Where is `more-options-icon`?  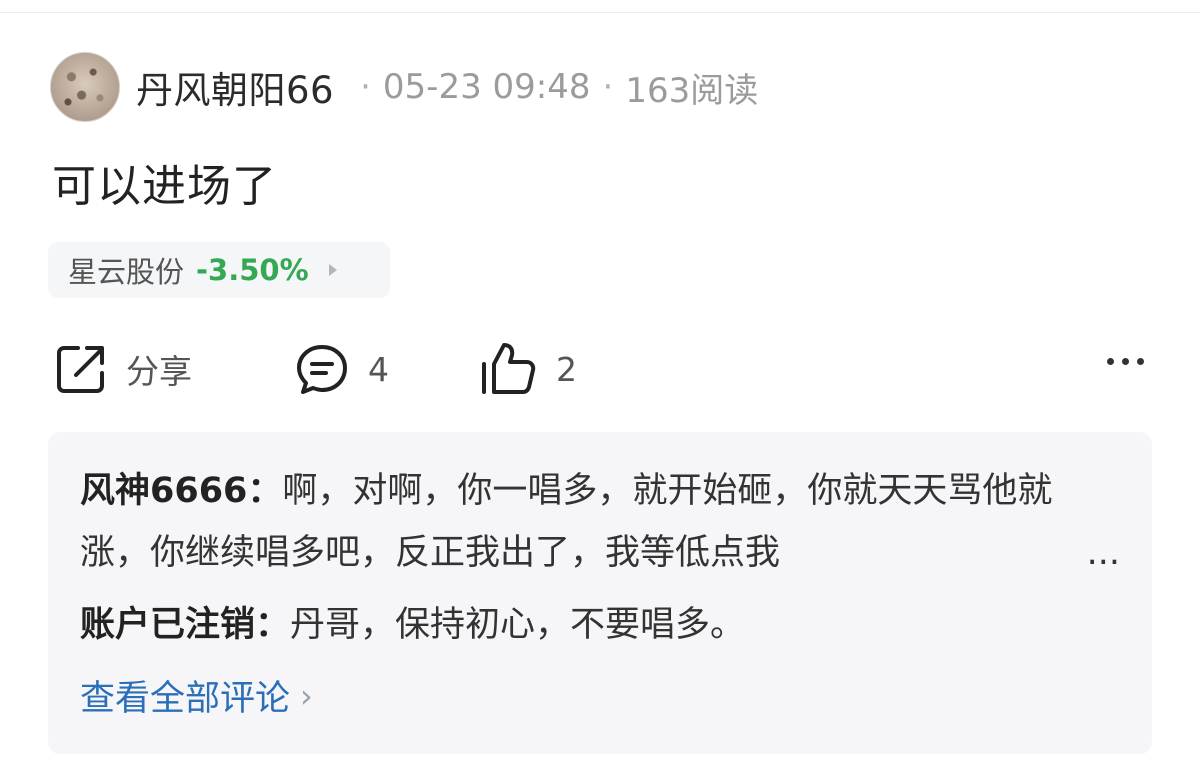 more-options-icon is located at coordinates (1125, 361).